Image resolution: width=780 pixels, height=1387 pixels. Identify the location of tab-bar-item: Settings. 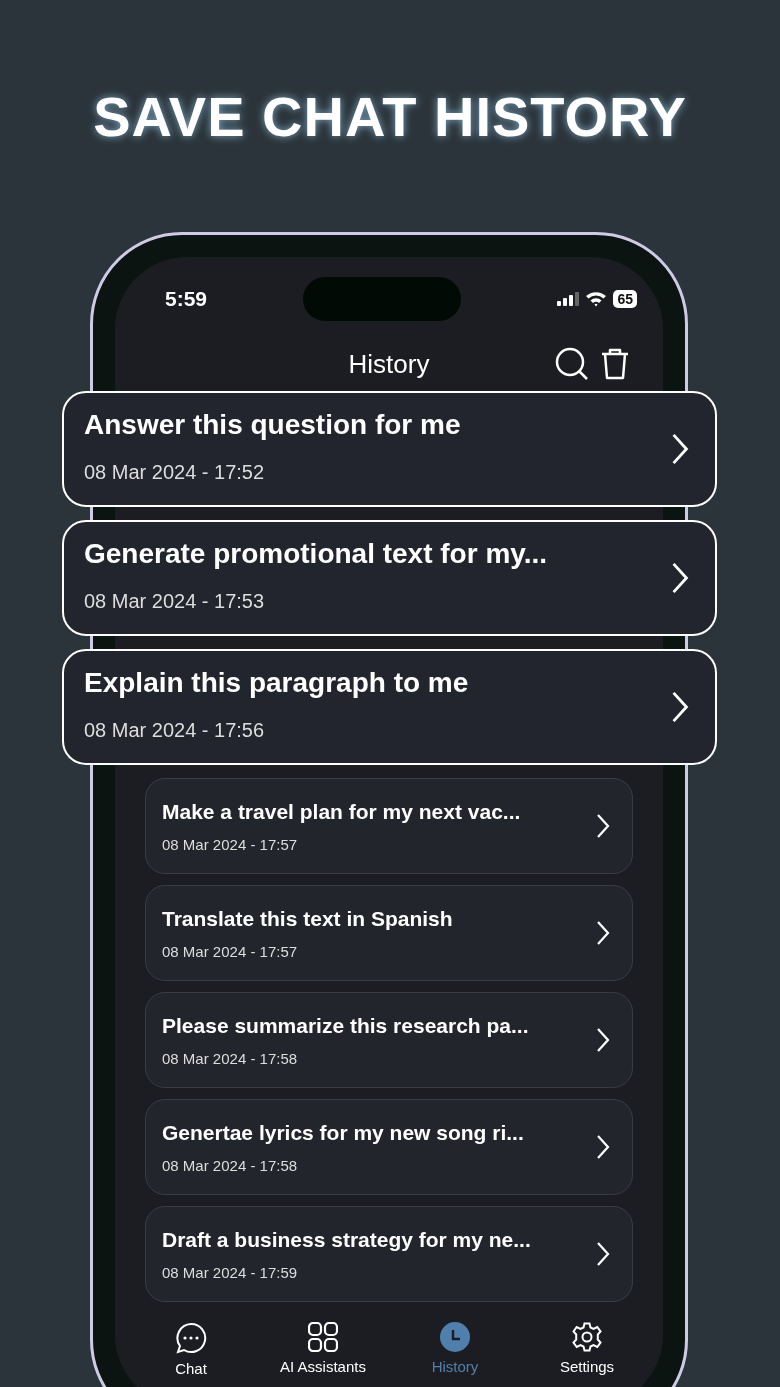
(587, 1349).